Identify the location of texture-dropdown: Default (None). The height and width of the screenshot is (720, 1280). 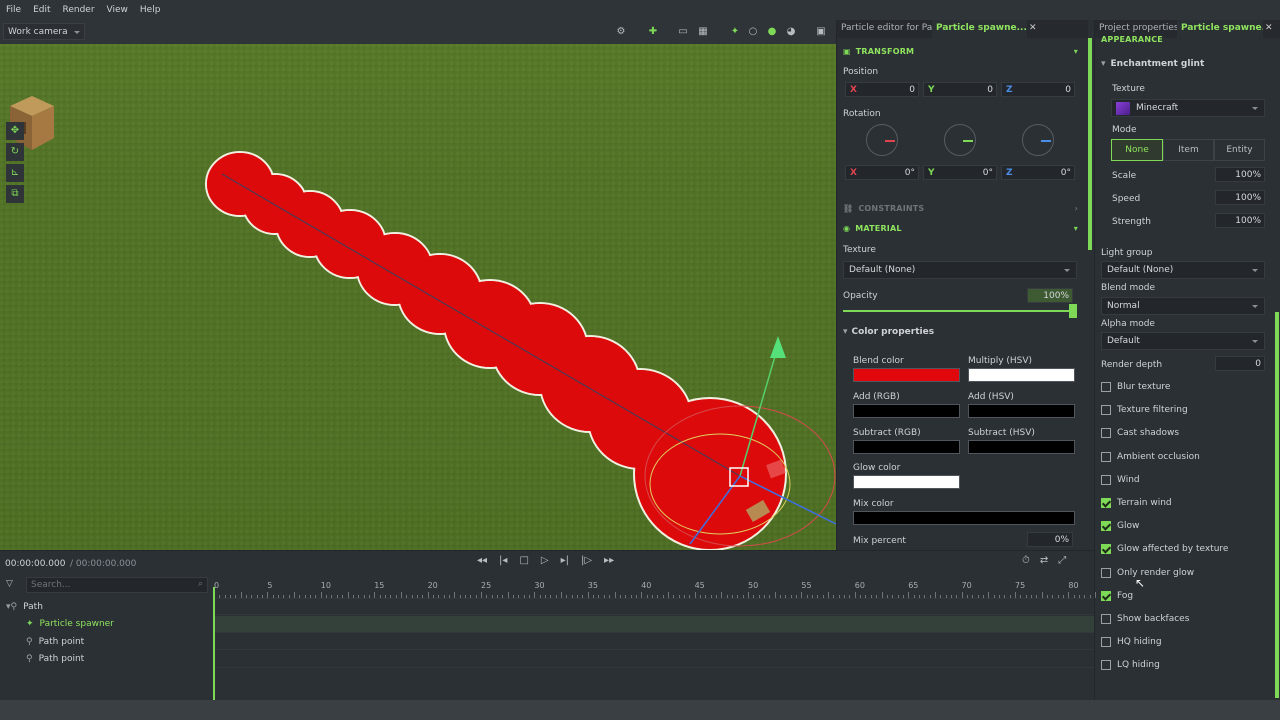
(960, 270).